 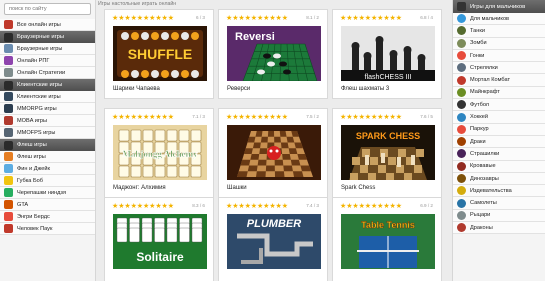 What do you see at coordinates (499, 191) in the screenshot?
I see `sidebar-item: Издевательства` at bounding box center [499, 191].